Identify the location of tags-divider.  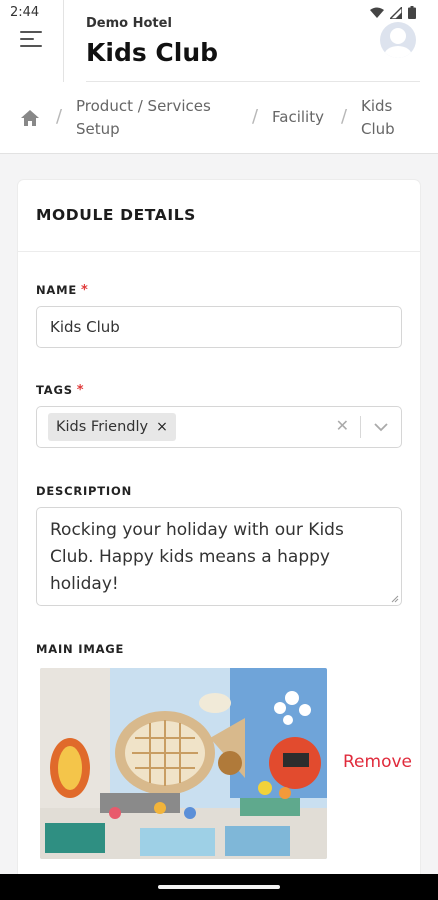
(360, 427).